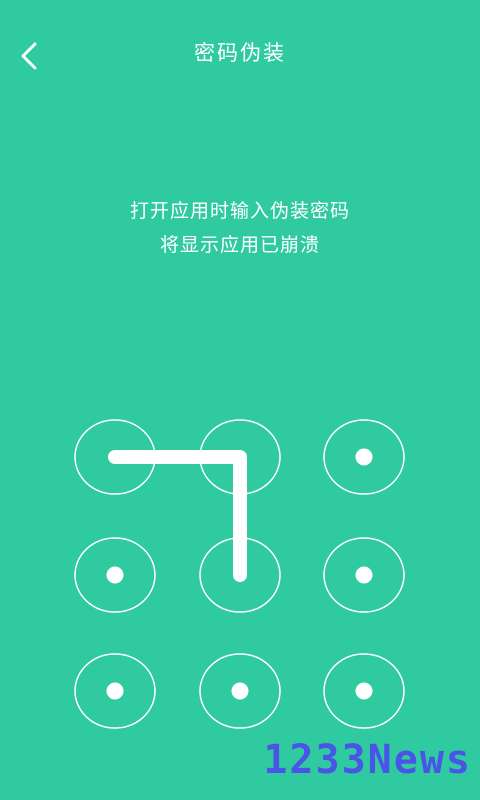 The width and height of the screenshot is (480, 800). I want to click on app-header: 密码伪装, so click(240, 54).